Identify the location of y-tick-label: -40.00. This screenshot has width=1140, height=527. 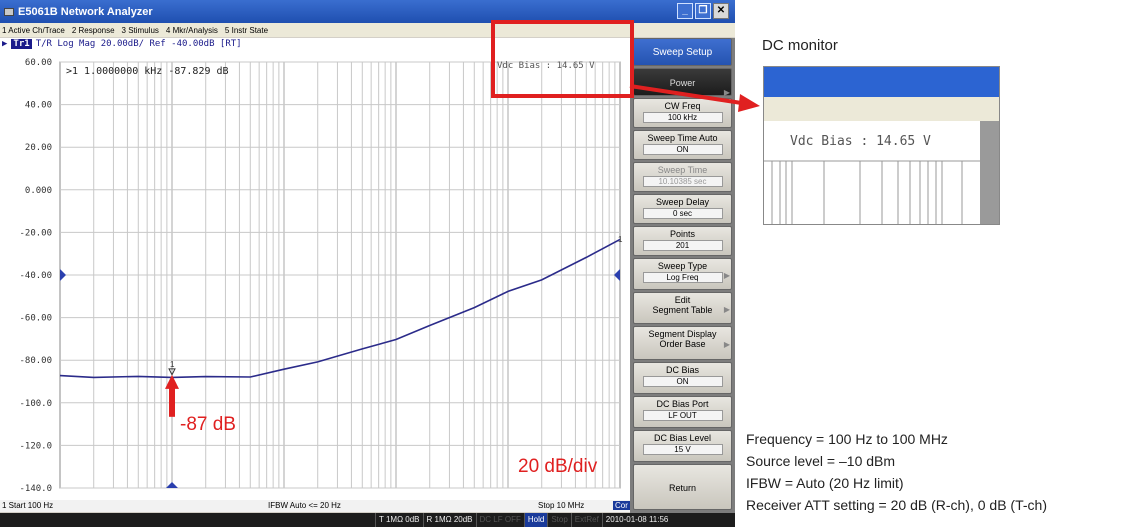
(35, 276).